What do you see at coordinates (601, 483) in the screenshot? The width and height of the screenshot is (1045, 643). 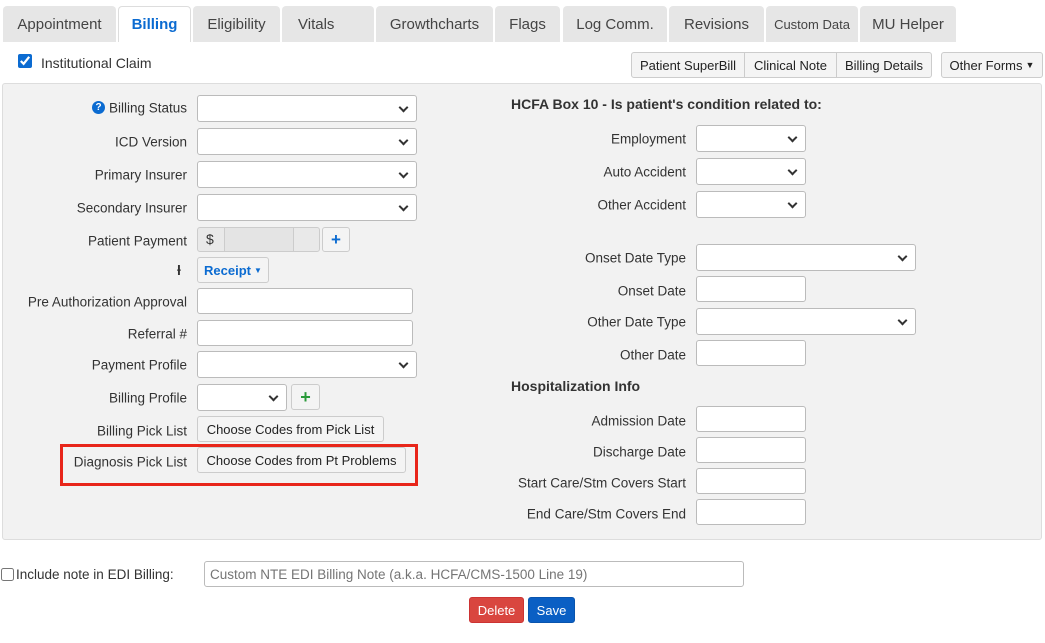 I see `start-care-label: Start Care/Stm Covers Start` at bounding box center [601, 483].